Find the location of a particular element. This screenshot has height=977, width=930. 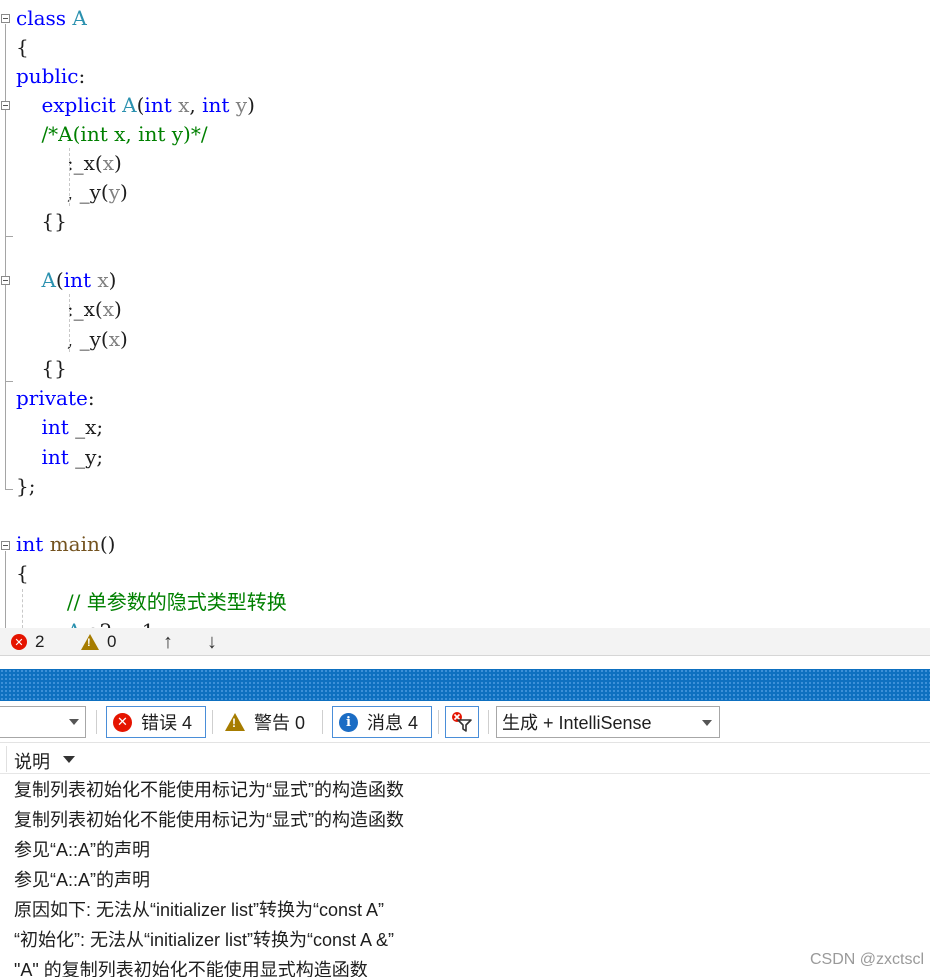

filter-icon is located at coordinates (462, 722).